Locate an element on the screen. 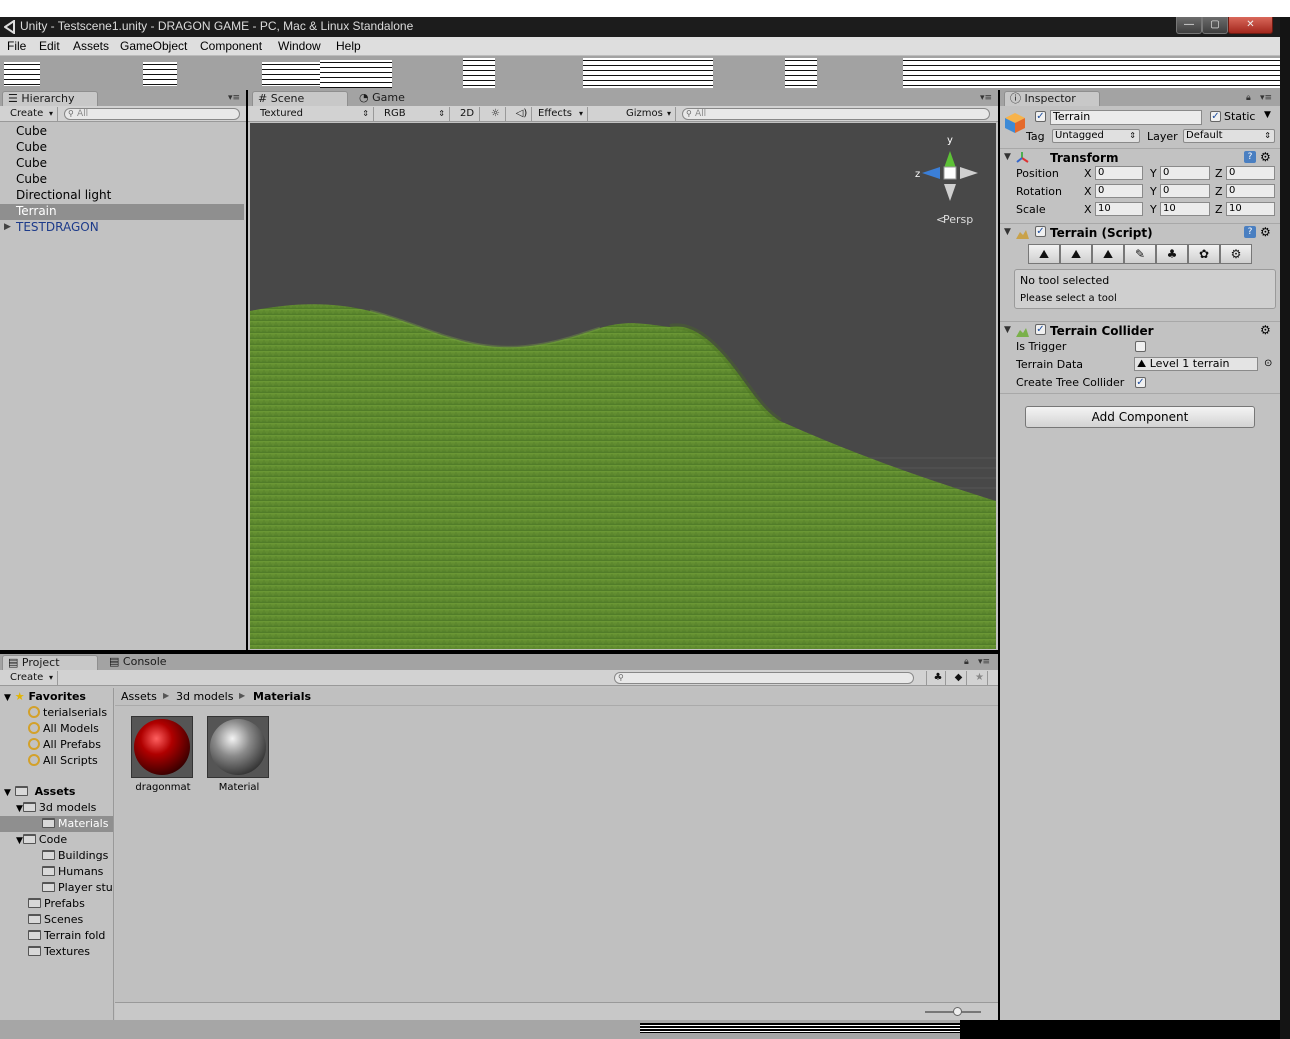  menu-edit: Edit is located at coordinates (49, 46).